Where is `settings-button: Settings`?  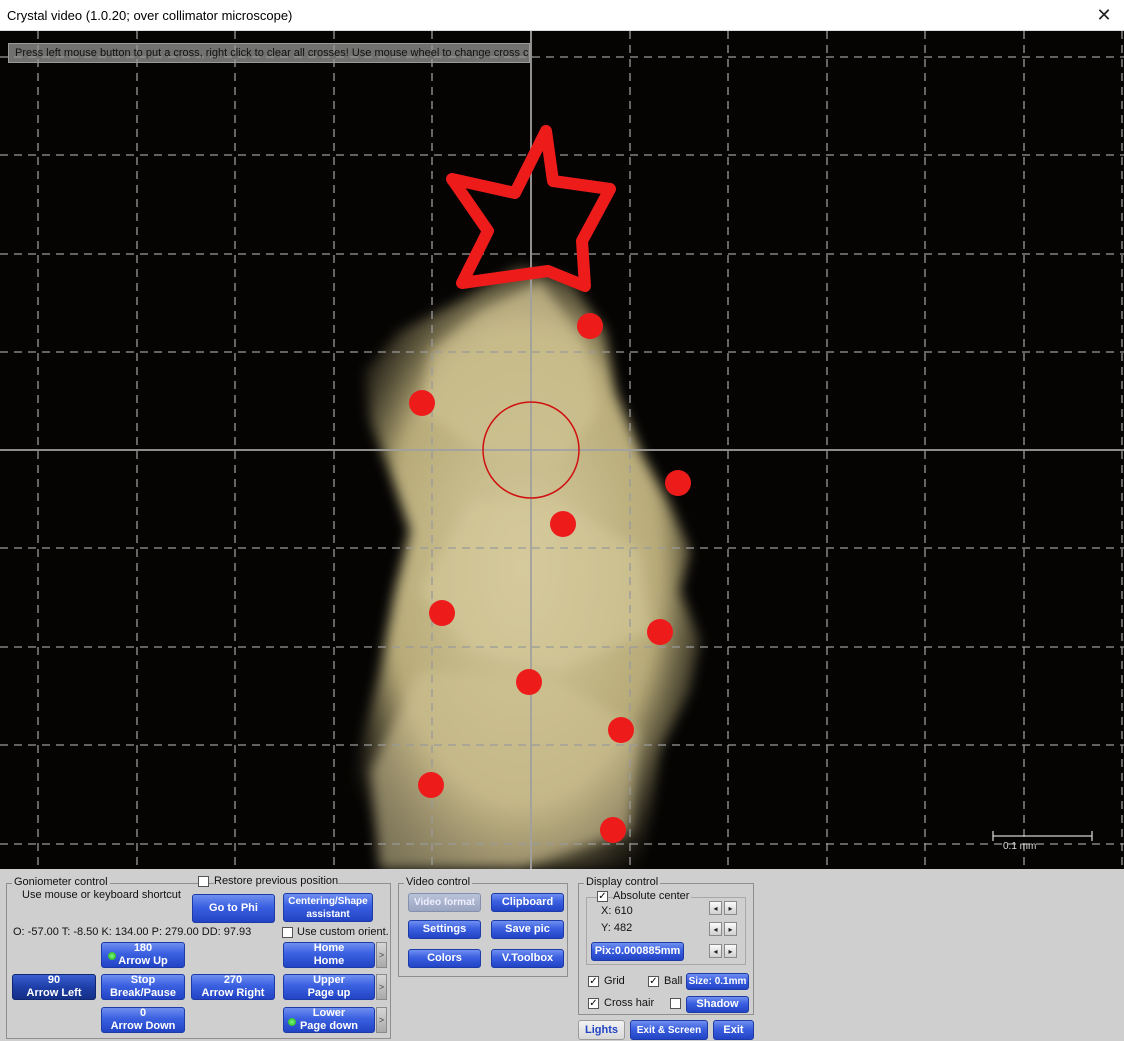
settings-button: Settings is located at coordinates (444, 929).